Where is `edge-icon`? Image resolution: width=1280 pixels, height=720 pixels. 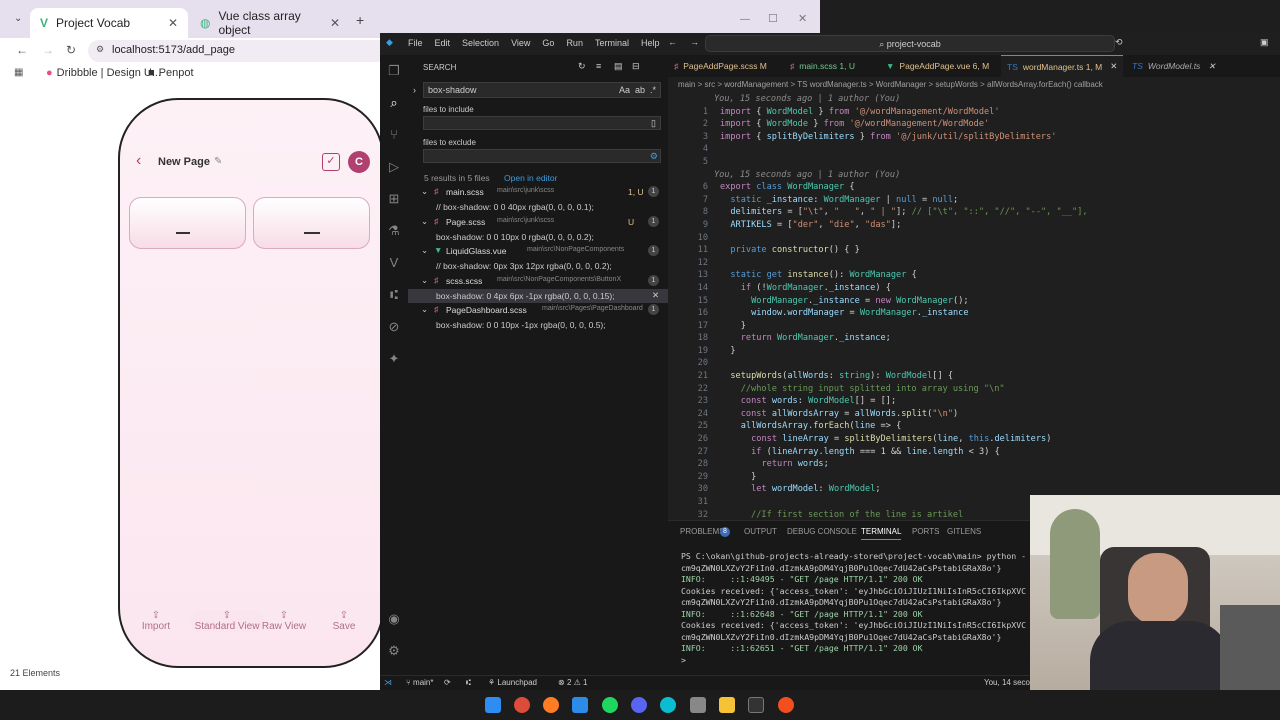 edge-icon is located at coordinates (668, 705).